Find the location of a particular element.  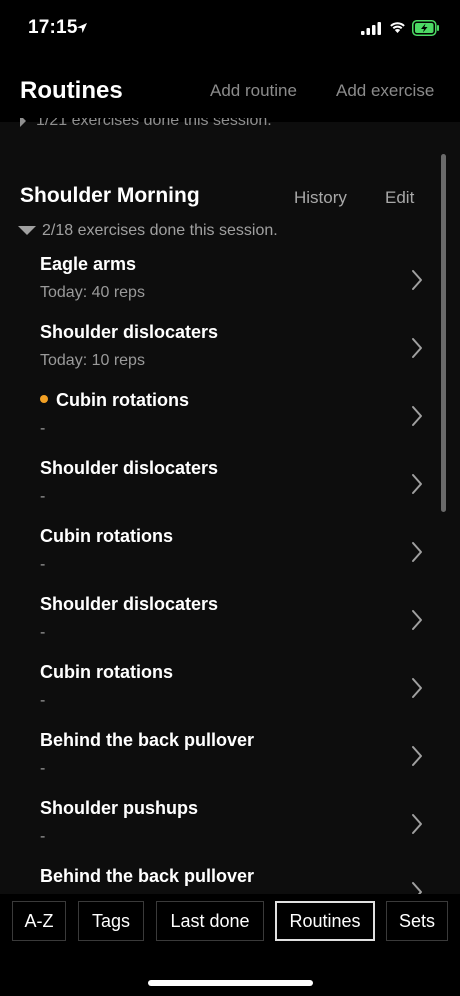

routine-title: Shoulder Morning is located at coordinates (110, 195).